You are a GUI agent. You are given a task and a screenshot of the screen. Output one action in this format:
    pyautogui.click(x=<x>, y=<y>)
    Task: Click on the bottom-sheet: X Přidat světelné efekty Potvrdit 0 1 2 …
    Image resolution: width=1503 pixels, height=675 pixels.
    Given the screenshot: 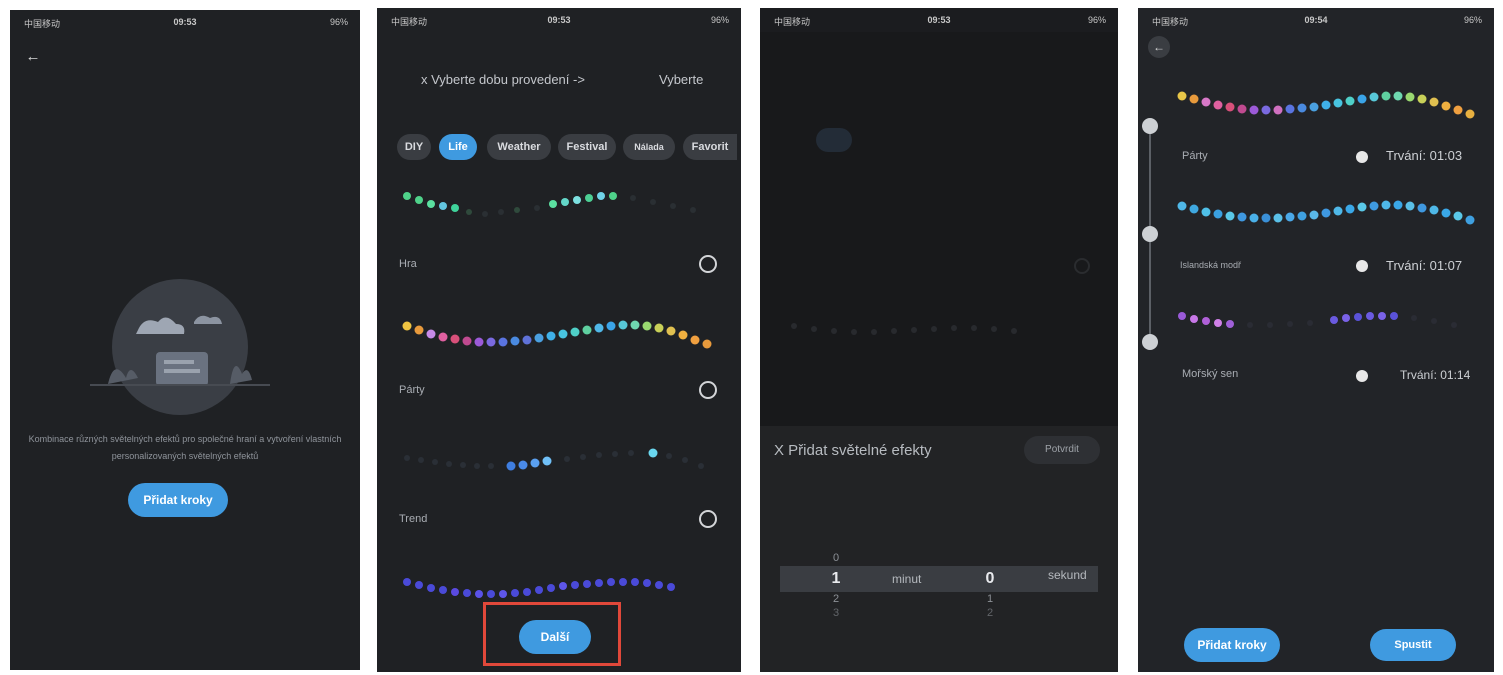 What is the action you would take?
    pyautogui.click(x=939, y=549)
    